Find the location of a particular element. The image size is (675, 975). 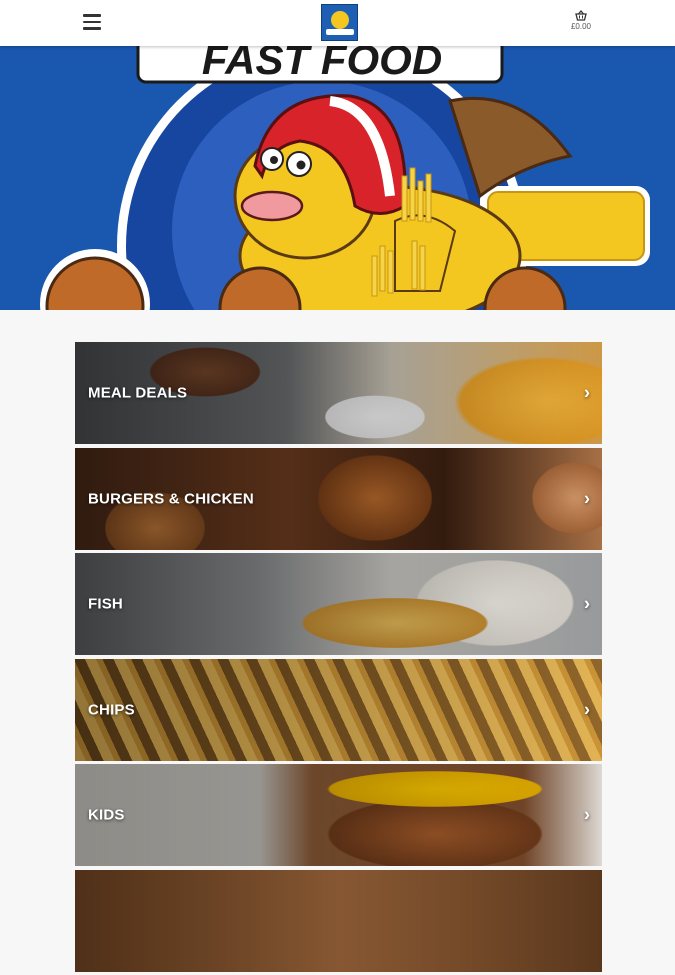

app-header: £0.00 is located at coordinates (337, 23).